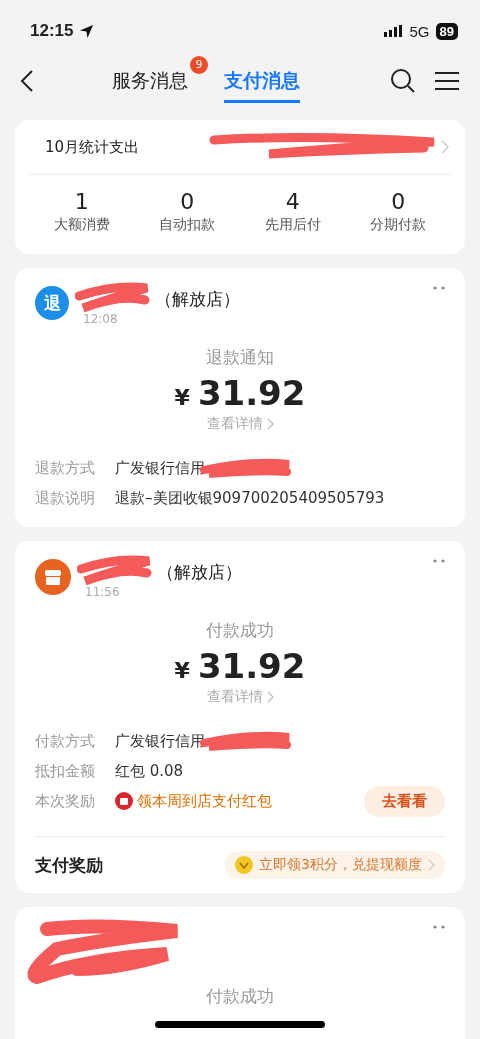 The image size is (480, 1039). I want to click on coin-icon, so click(244, 865).